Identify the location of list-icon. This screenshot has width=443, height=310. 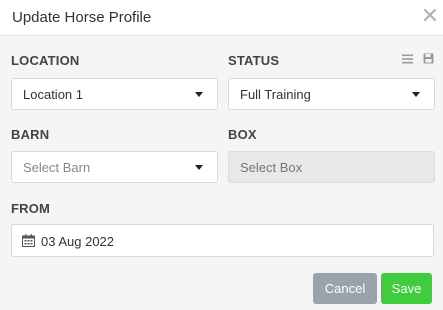
(407, 60).